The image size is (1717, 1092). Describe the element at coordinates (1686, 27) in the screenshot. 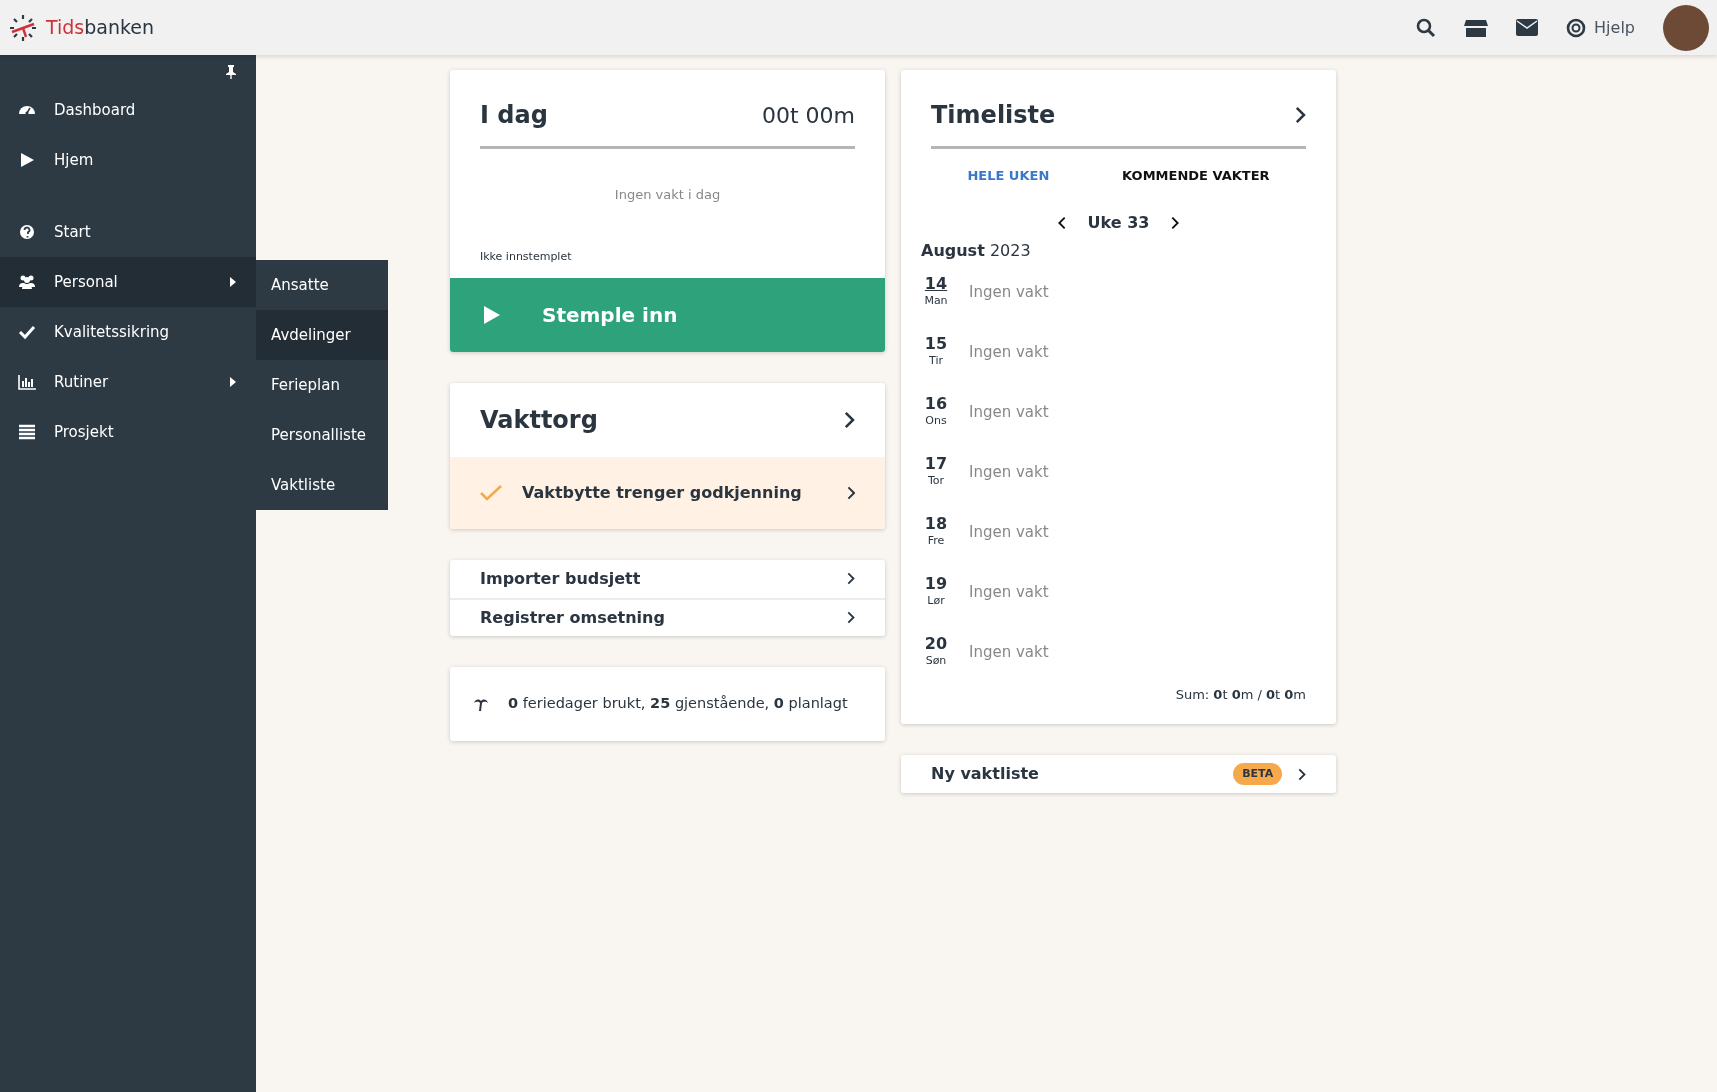

I see `avatar` at that location.